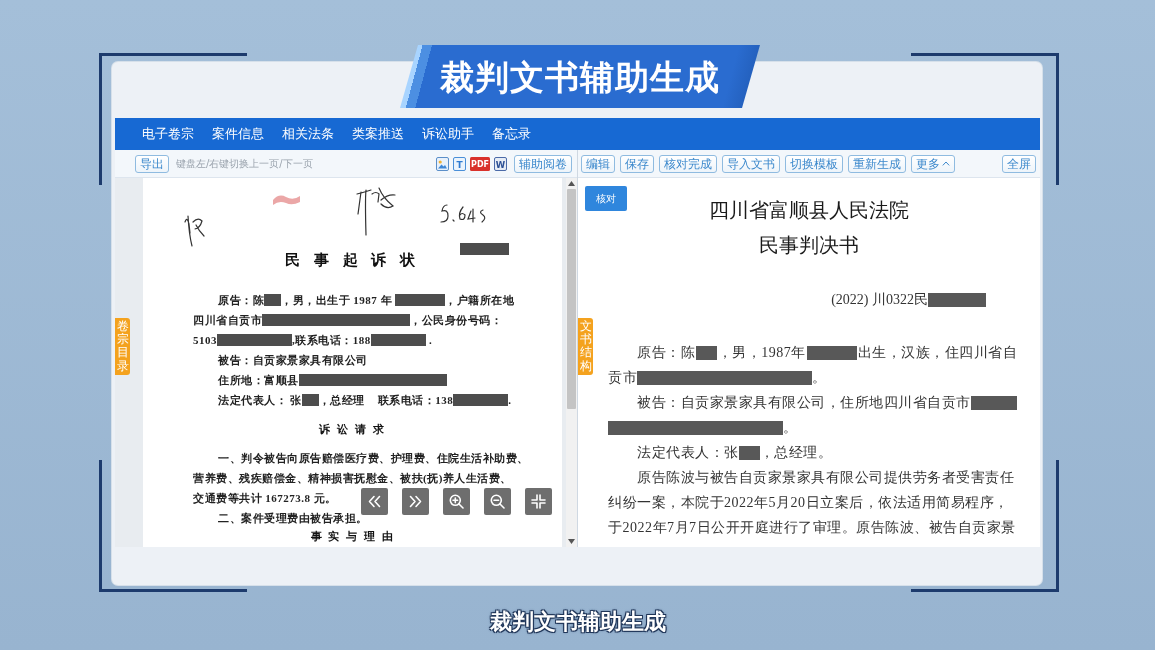 This screenshot has width=1155, height=650. What do you see at coordinates (260, 400) in the screenshot?
I see `document-text: 法定代表人： 张` at bounding box center [260, 400].